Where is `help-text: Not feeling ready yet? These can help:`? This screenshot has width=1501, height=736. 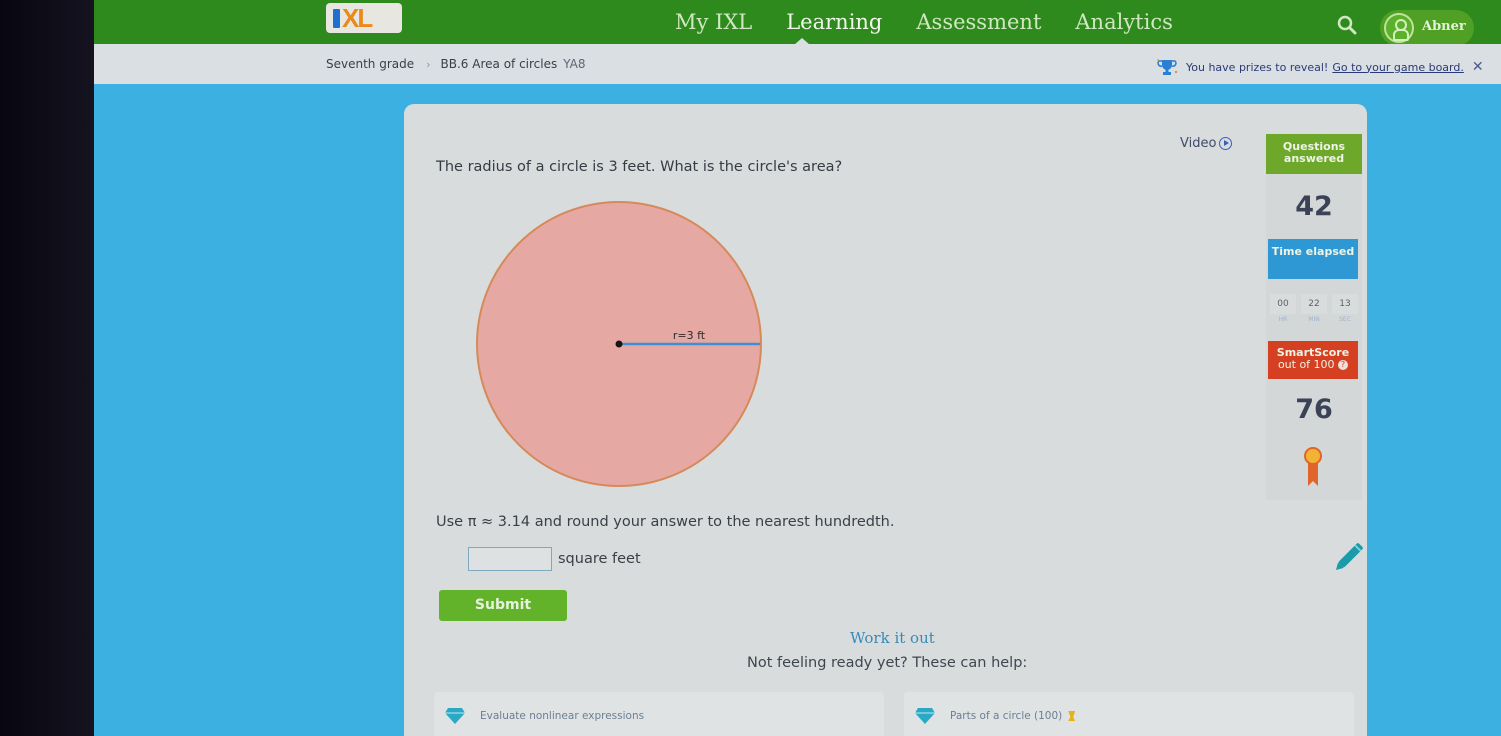
help-text: Not feeling ready yet? These can help: is located at coordinates (887, 663).